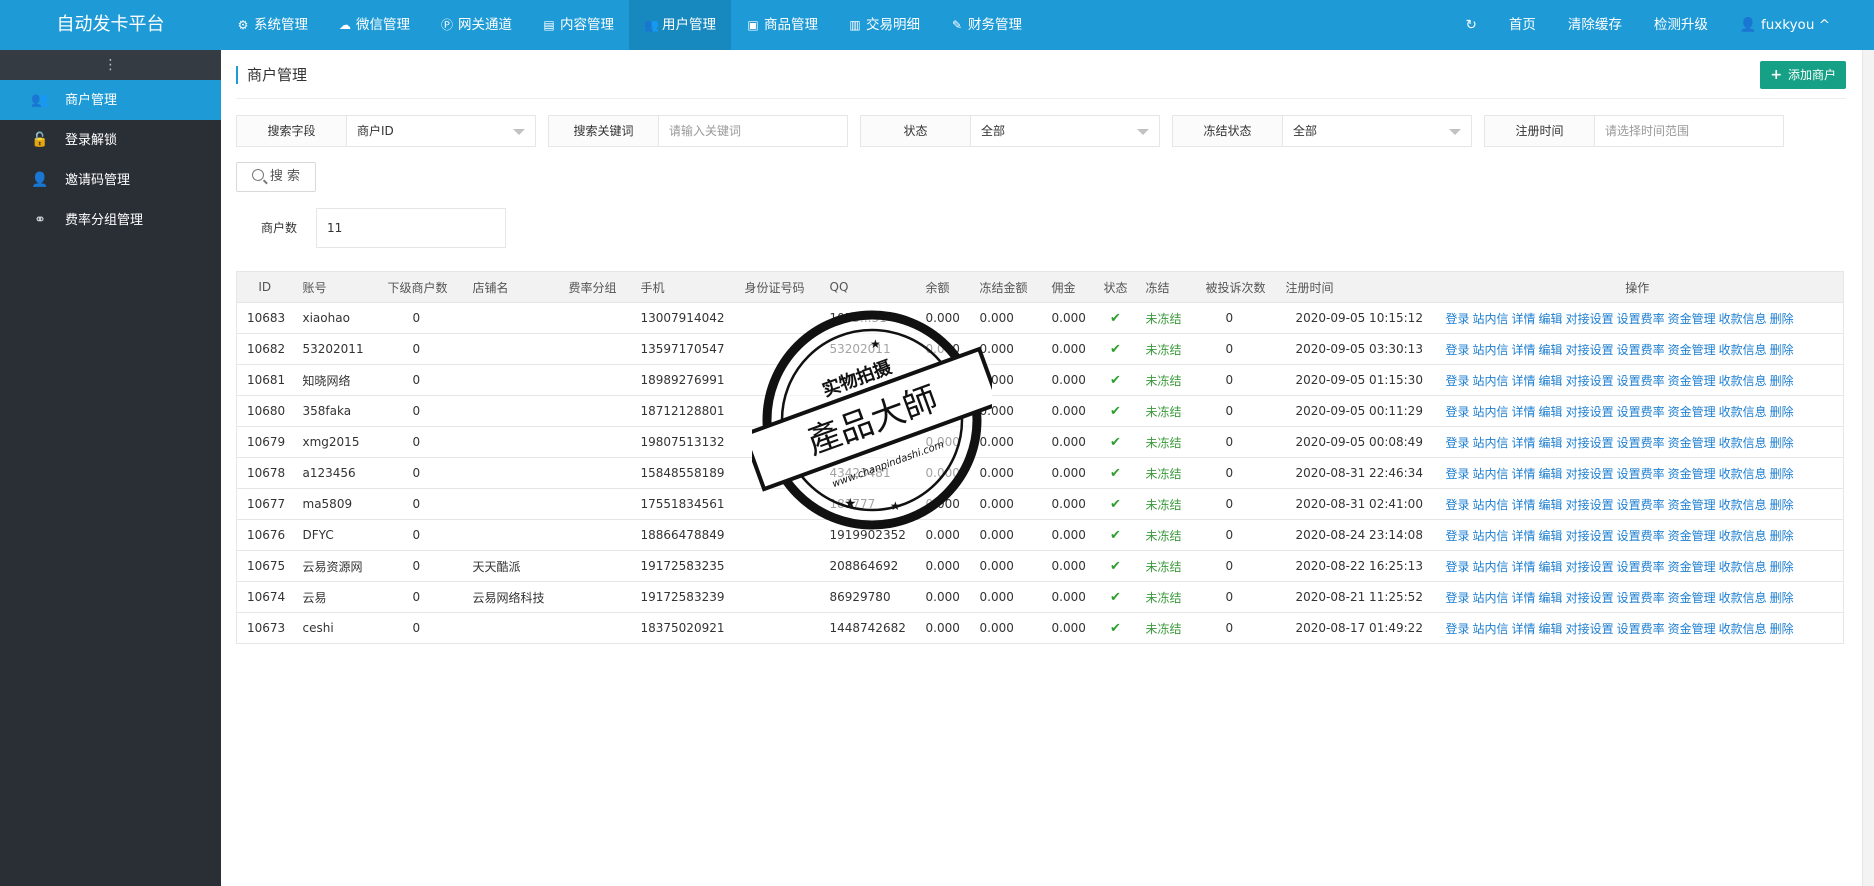 The height and width of the screenshot is (886, 1874). I want to click on nav-item: ▤ 内容管理, so click(578, 25).